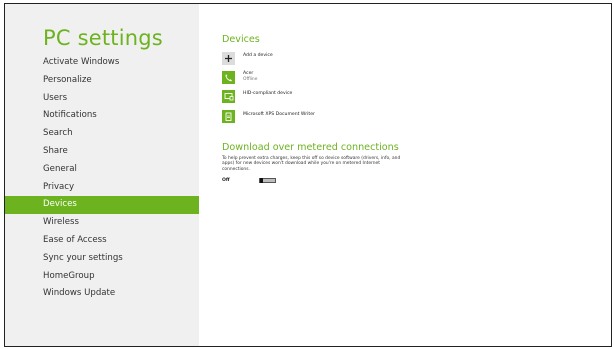 Image resolution: width=614 pixels, height=349 pixels. I want to click on printer-document-icon, so click(228, 116).